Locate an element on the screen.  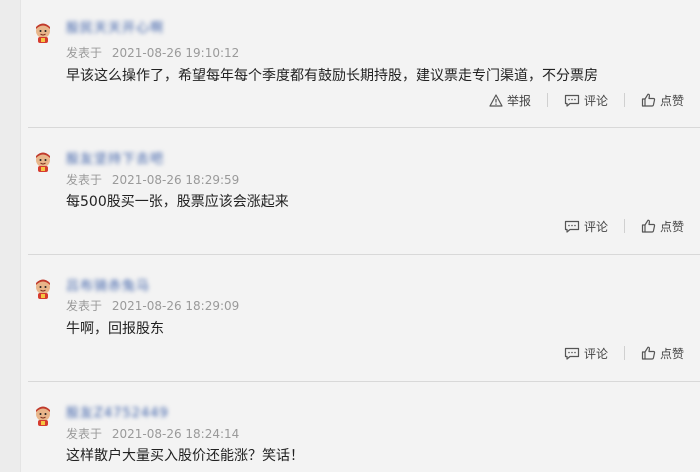
post-time: 2021-08-26 18:24:14 is located at coordinates (175, 434).